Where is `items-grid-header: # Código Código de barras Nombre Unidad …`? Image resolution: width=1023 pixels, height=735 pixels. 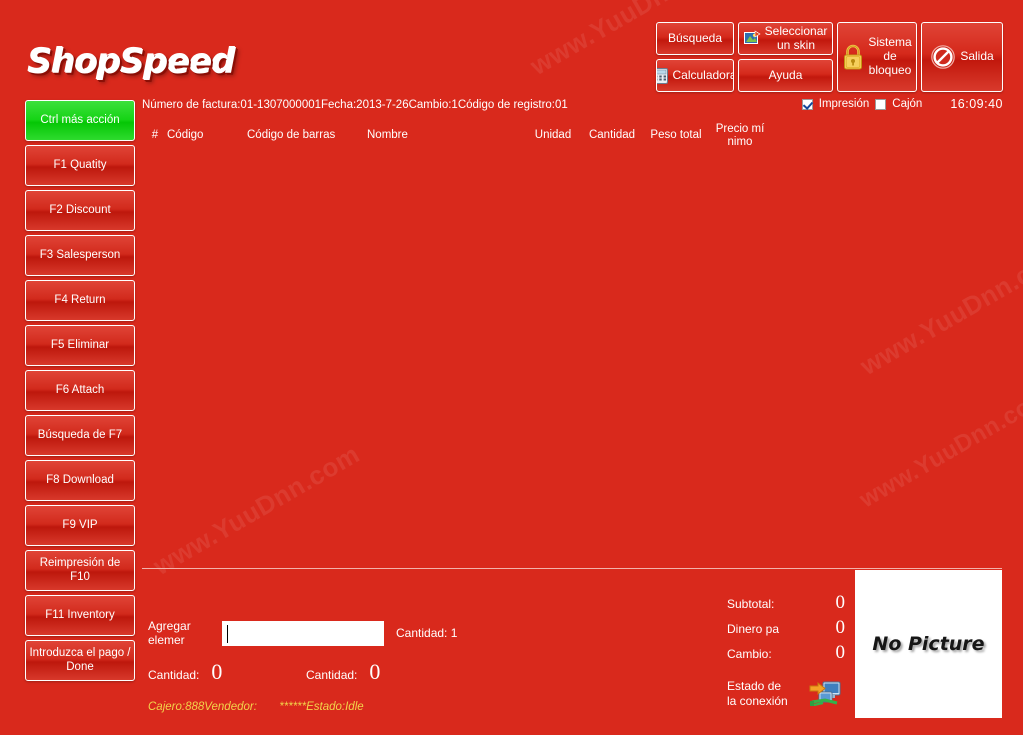 items-grid-header: # Código Código de barras Nombre Unidad … is located at coordinates (572, 135).